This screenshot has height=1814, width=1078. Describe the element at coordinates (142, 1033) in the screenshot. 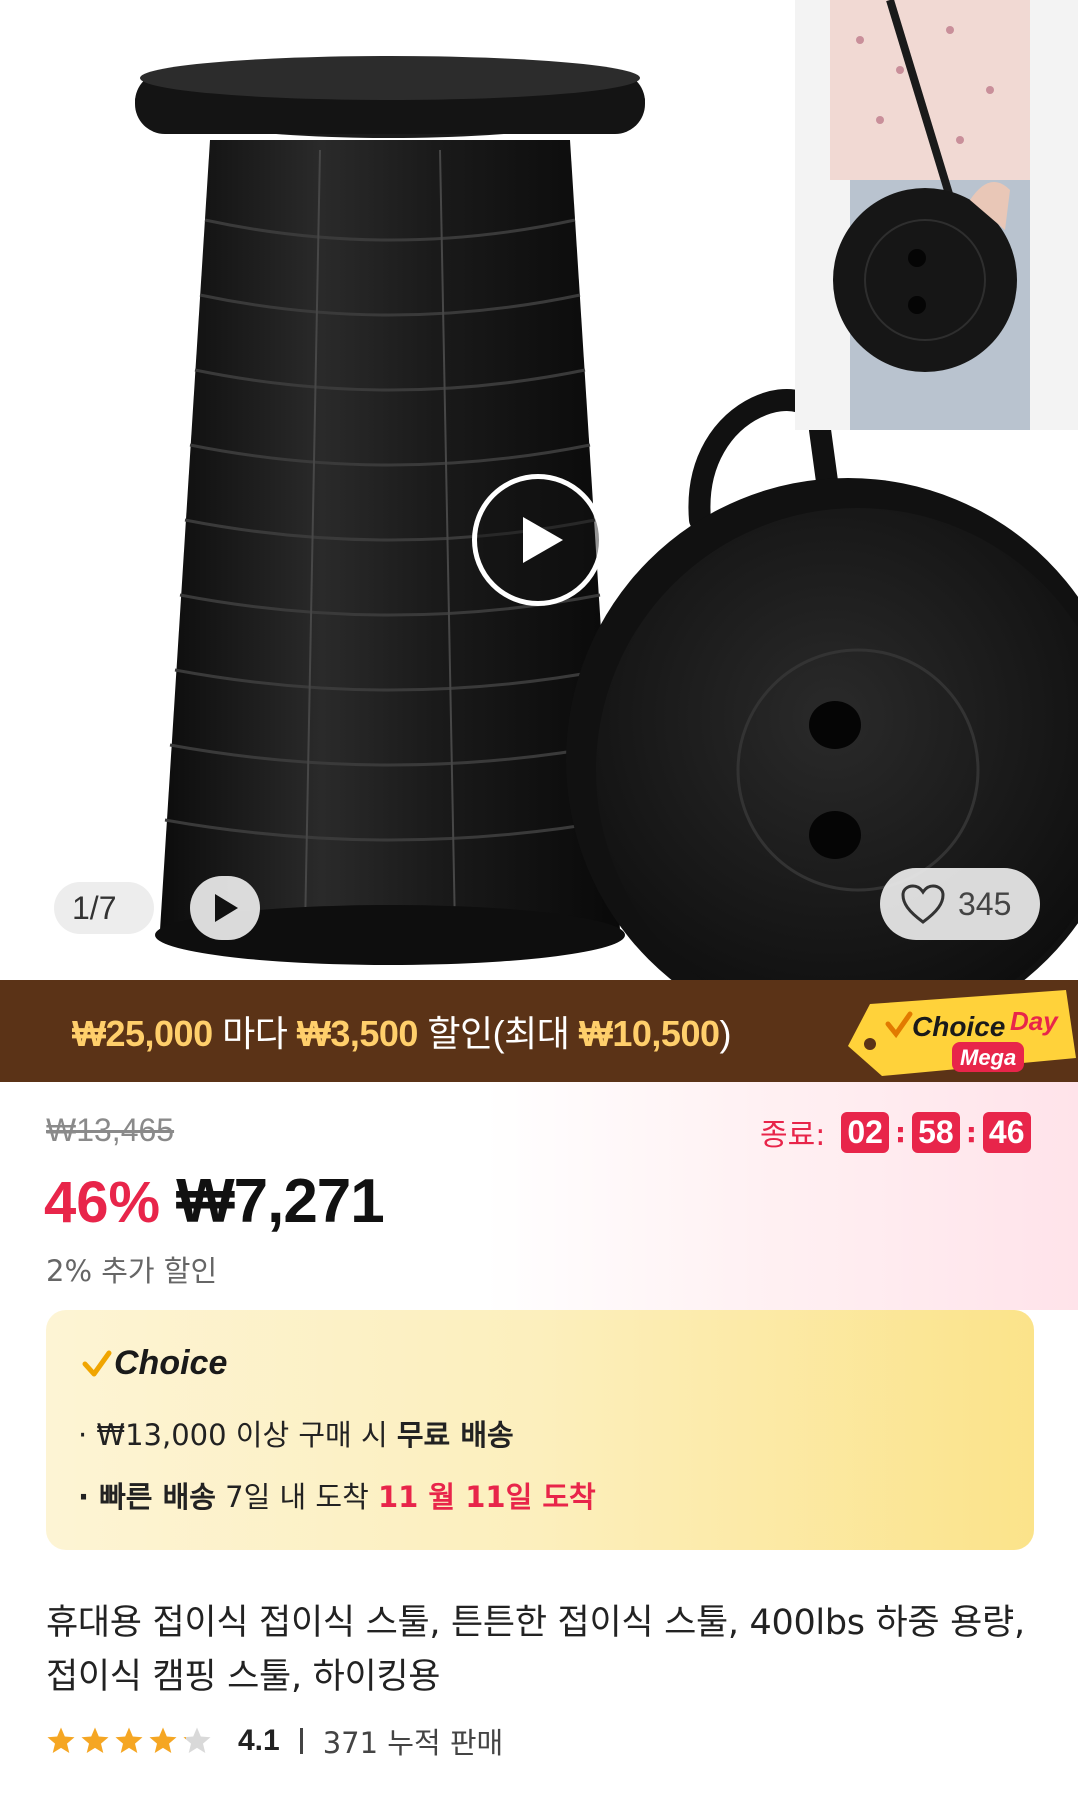

I see `promo-threshold: ₩25,000` at that location.